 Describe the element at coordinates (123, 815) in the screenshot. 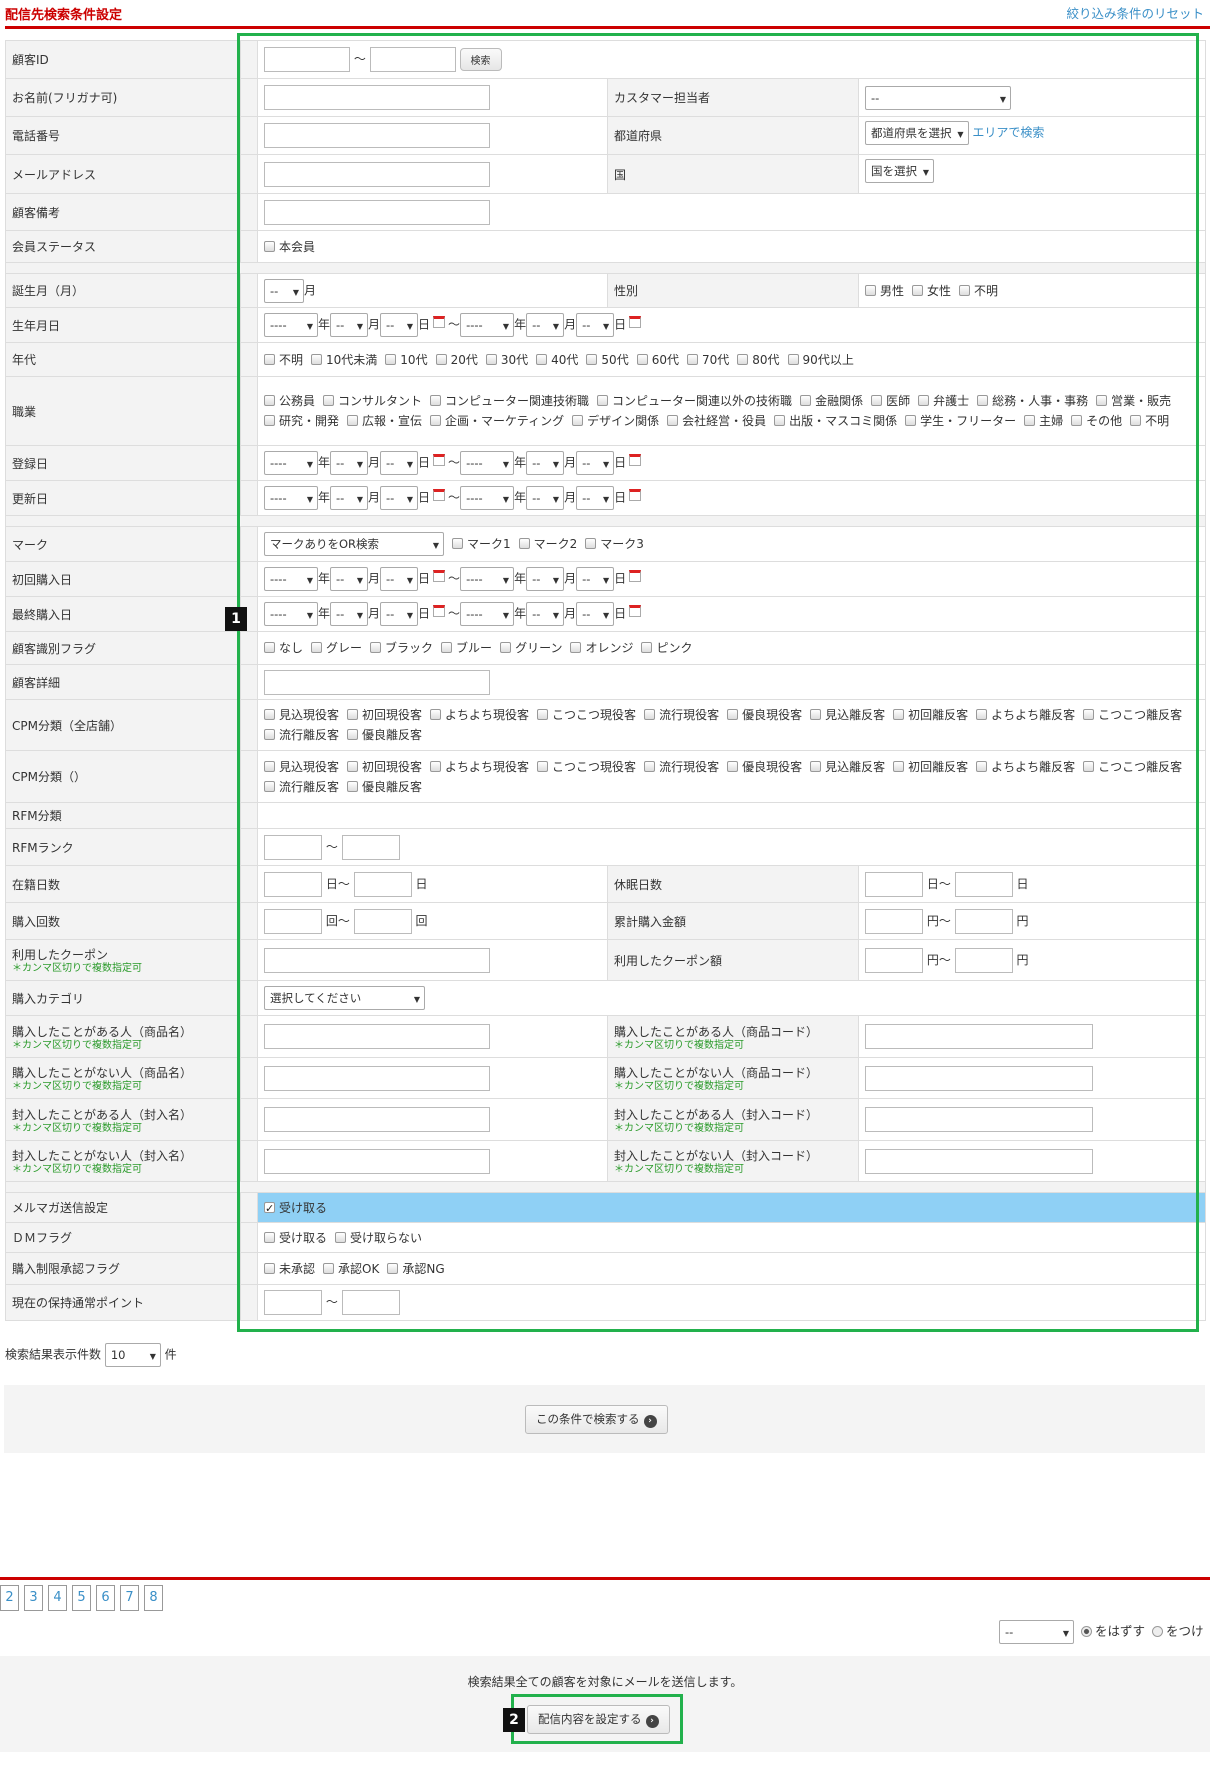

I see `label-rfm-class: RFM分類` at that location.